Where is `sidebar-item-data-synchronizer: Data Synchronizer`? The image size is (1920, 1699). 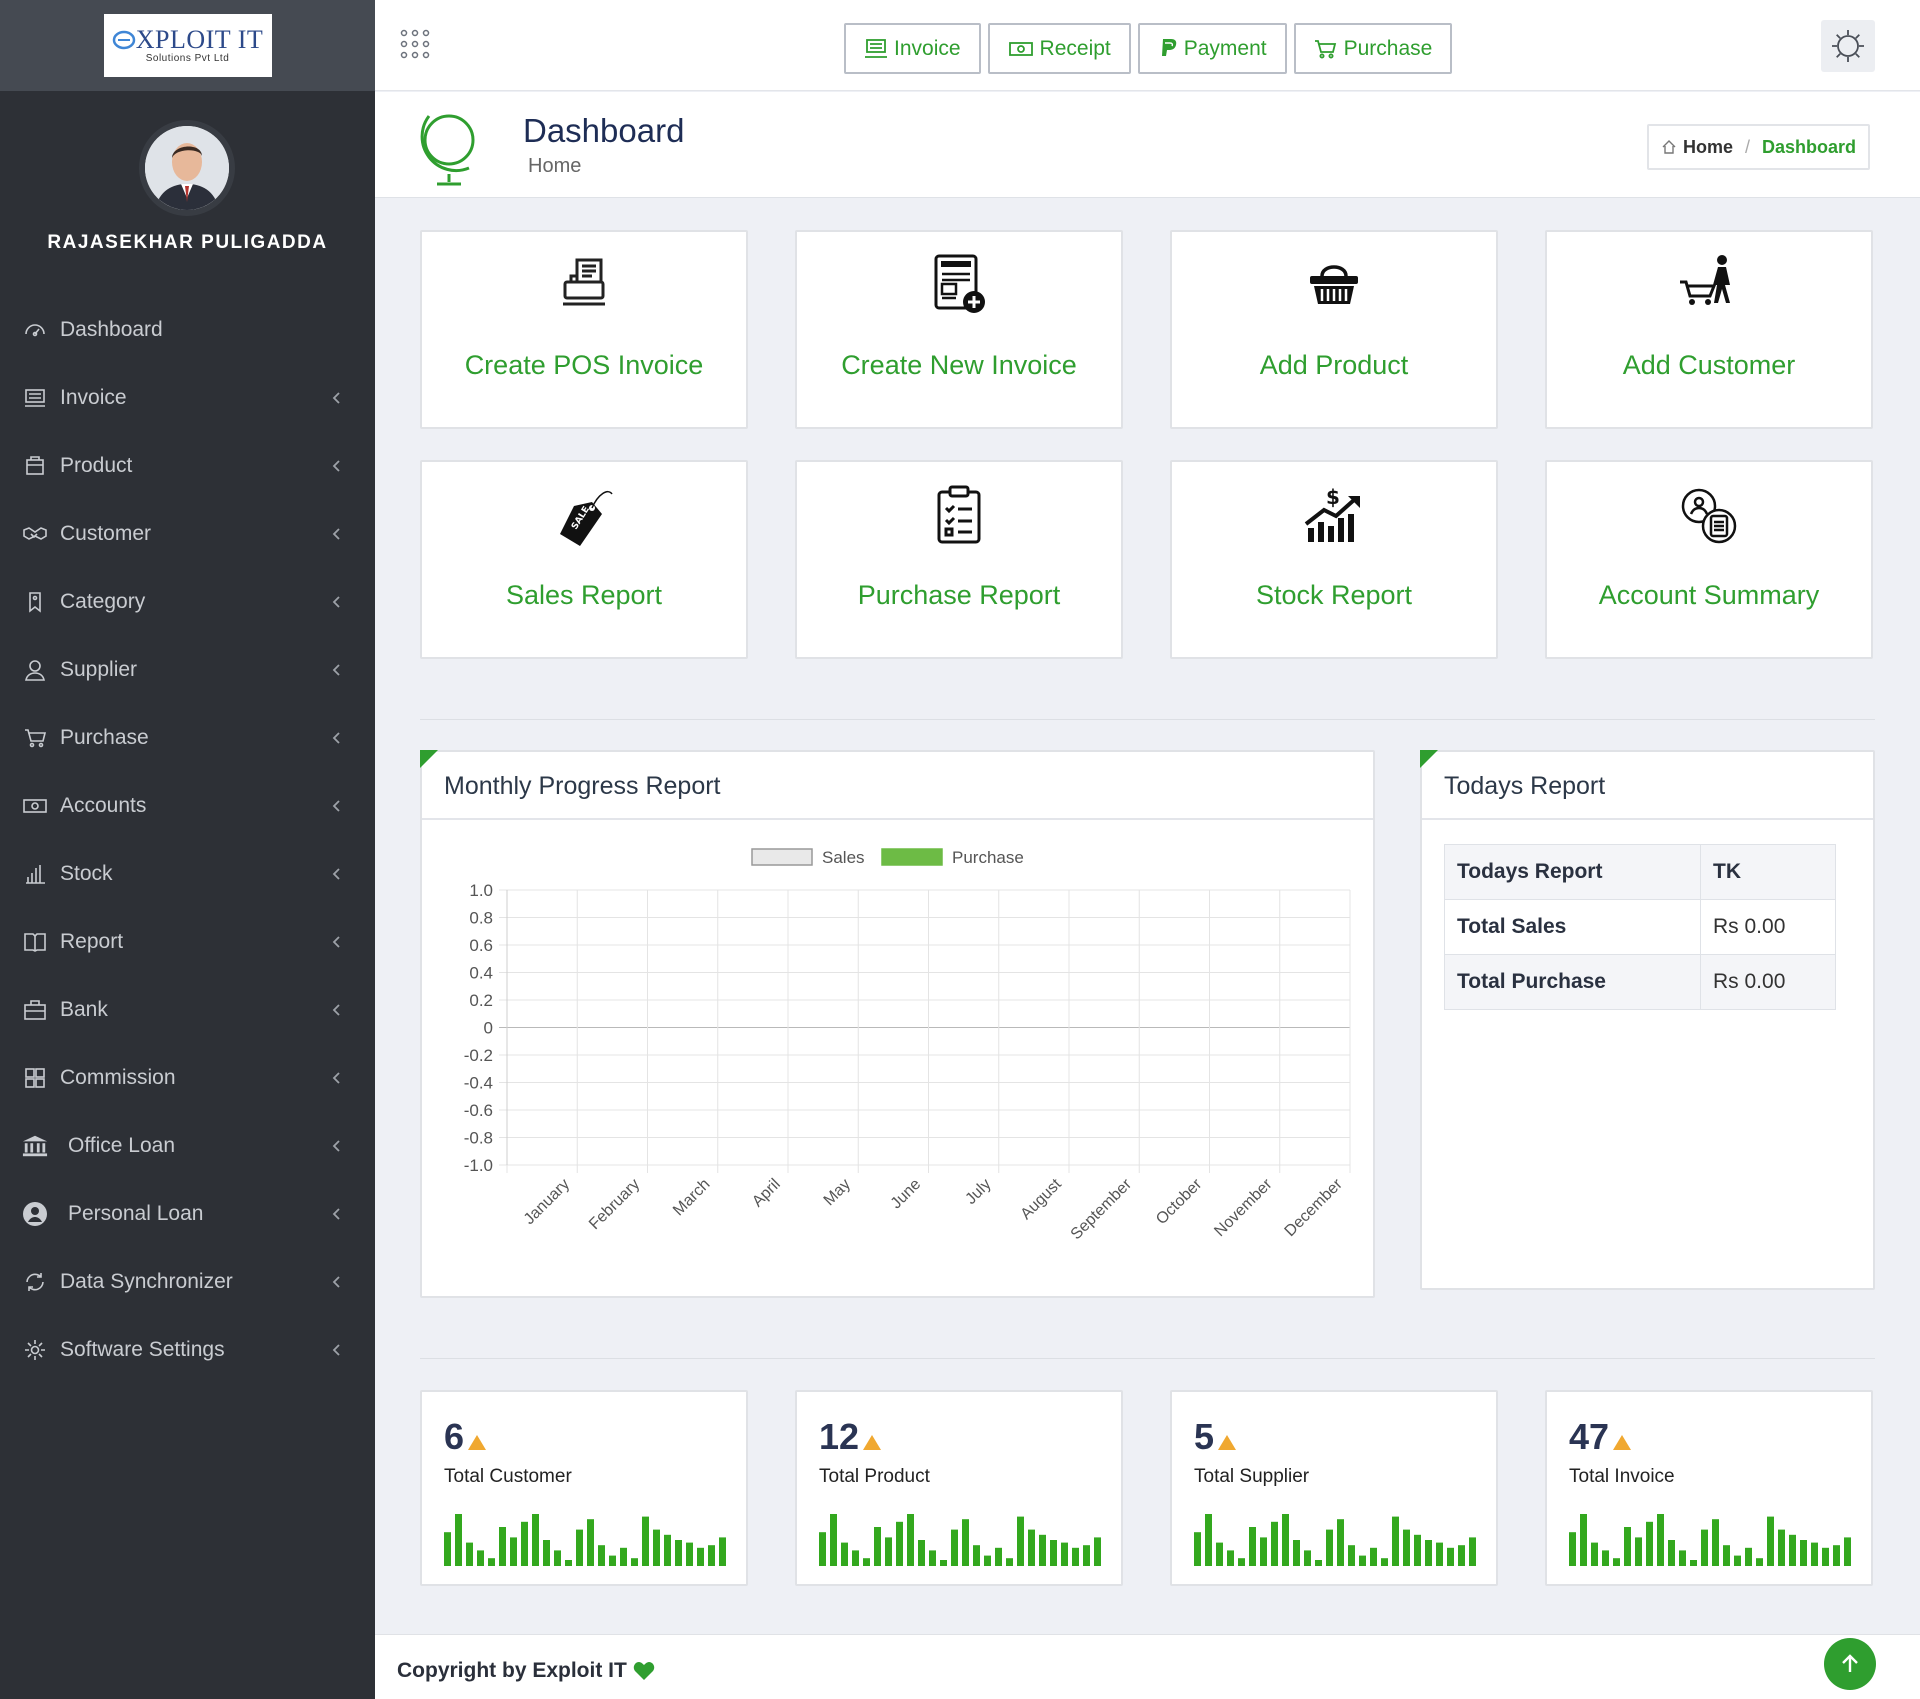
sidebar-item-data-synchronizer: Data Synchronizer is located at coordinates (187, 1282).